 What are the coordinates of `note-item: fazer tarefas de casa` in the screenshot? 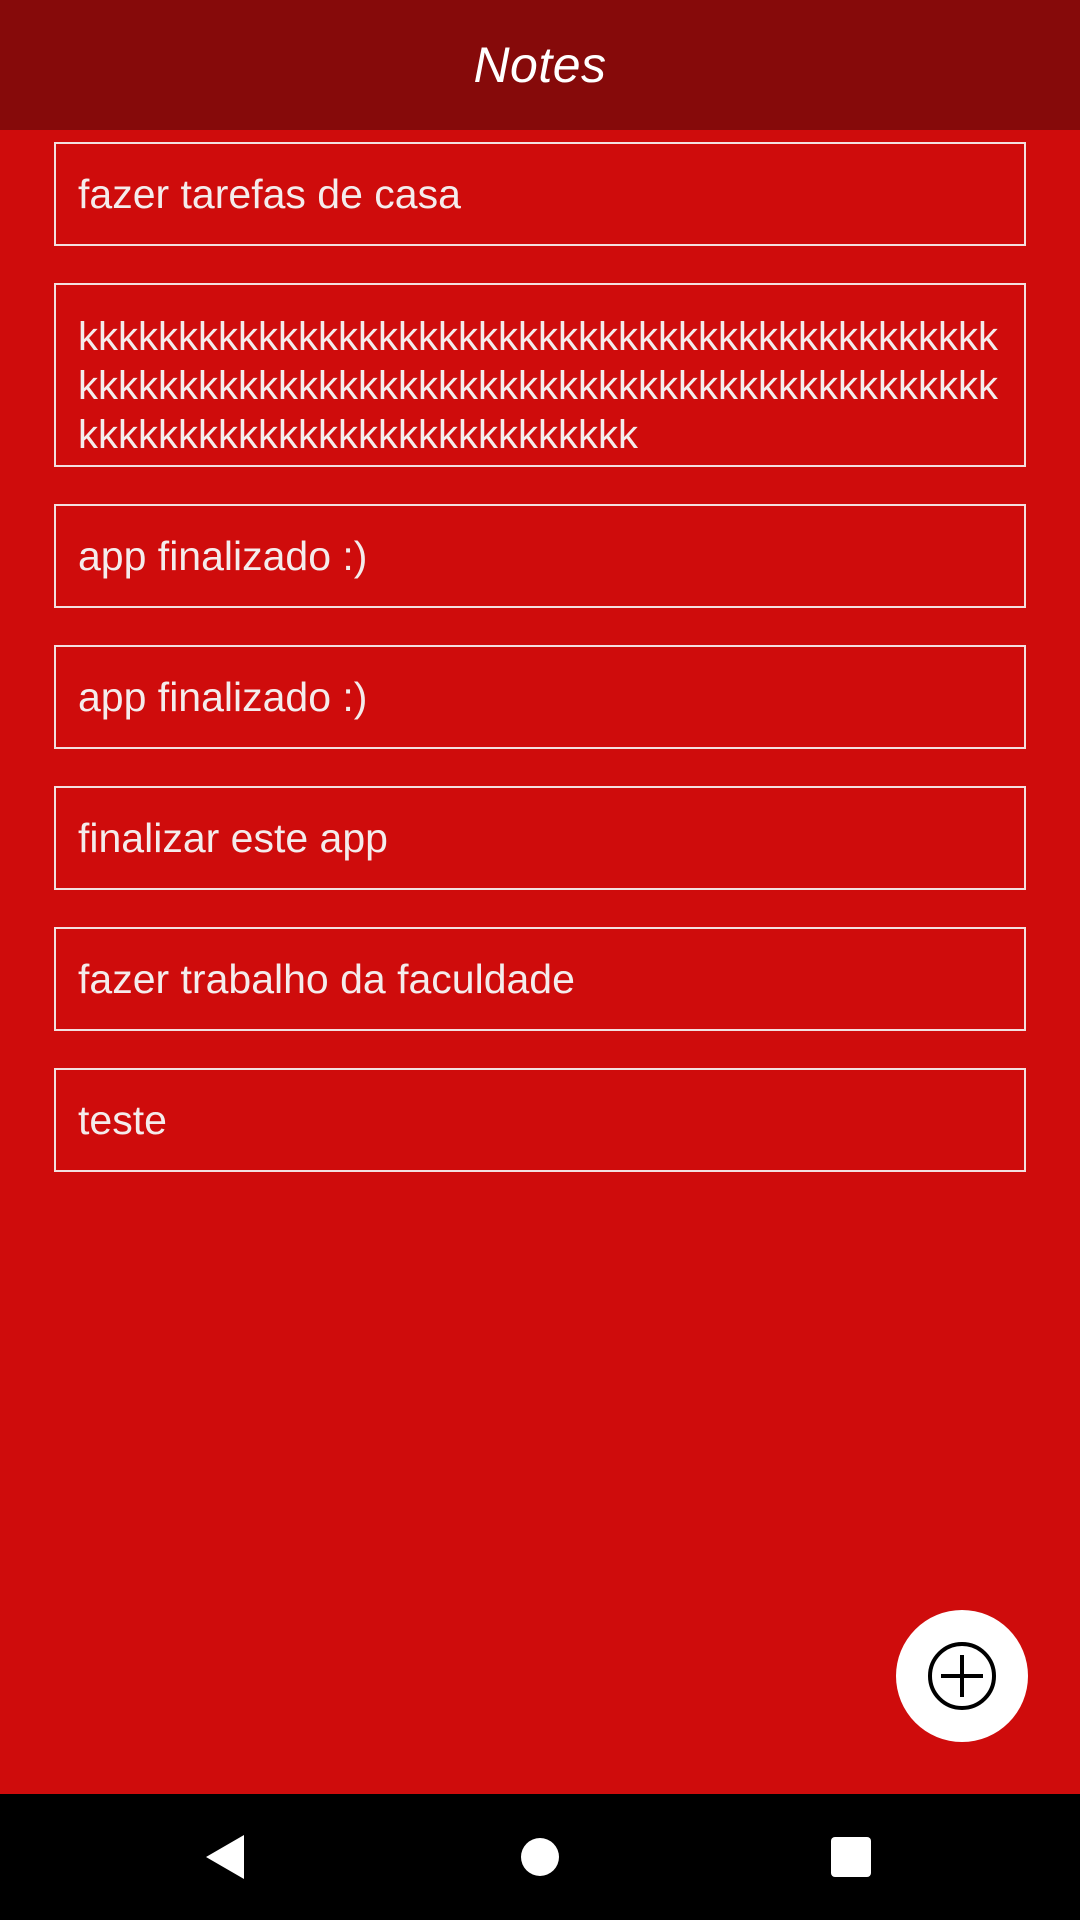 It's located at (540, 194).